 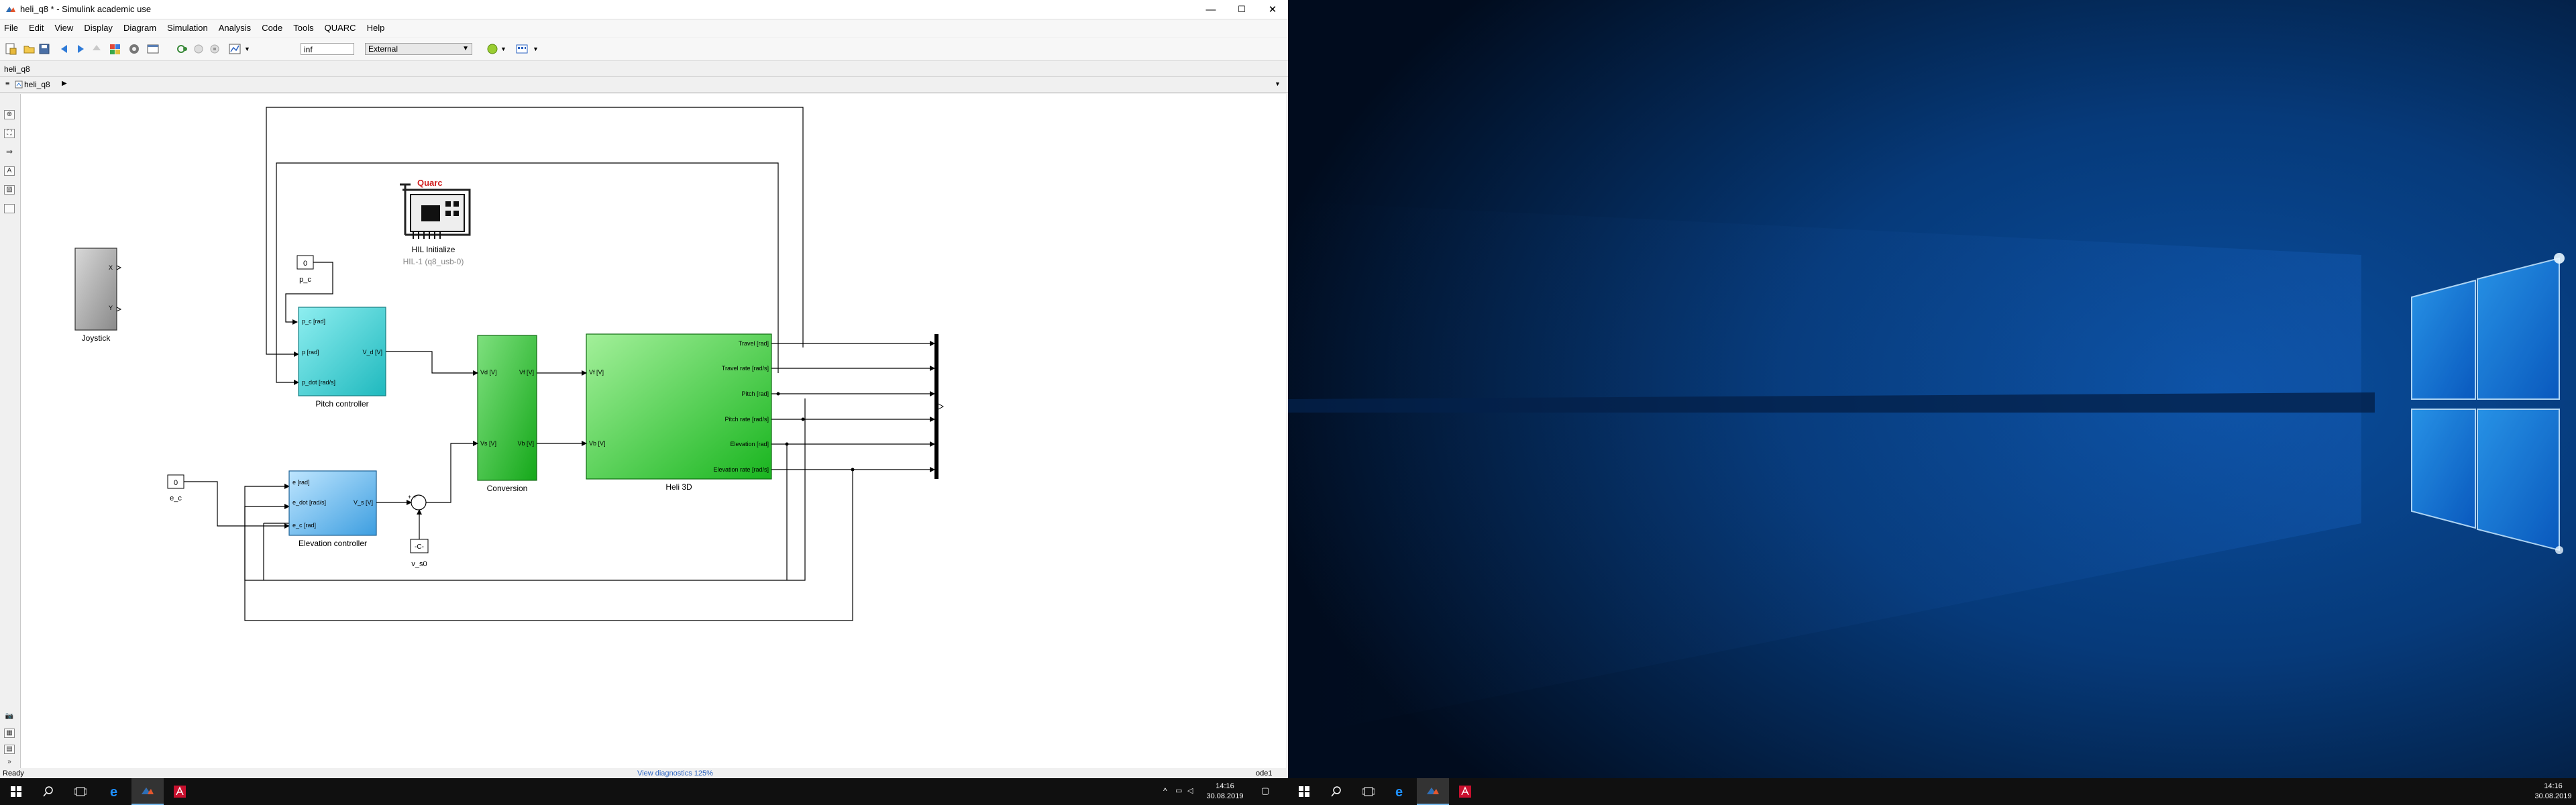 I want to click on conversion-block: Vd [V] Vs [V] Vf [V] Vb [V] Conversion, so click(x=507, y=414).